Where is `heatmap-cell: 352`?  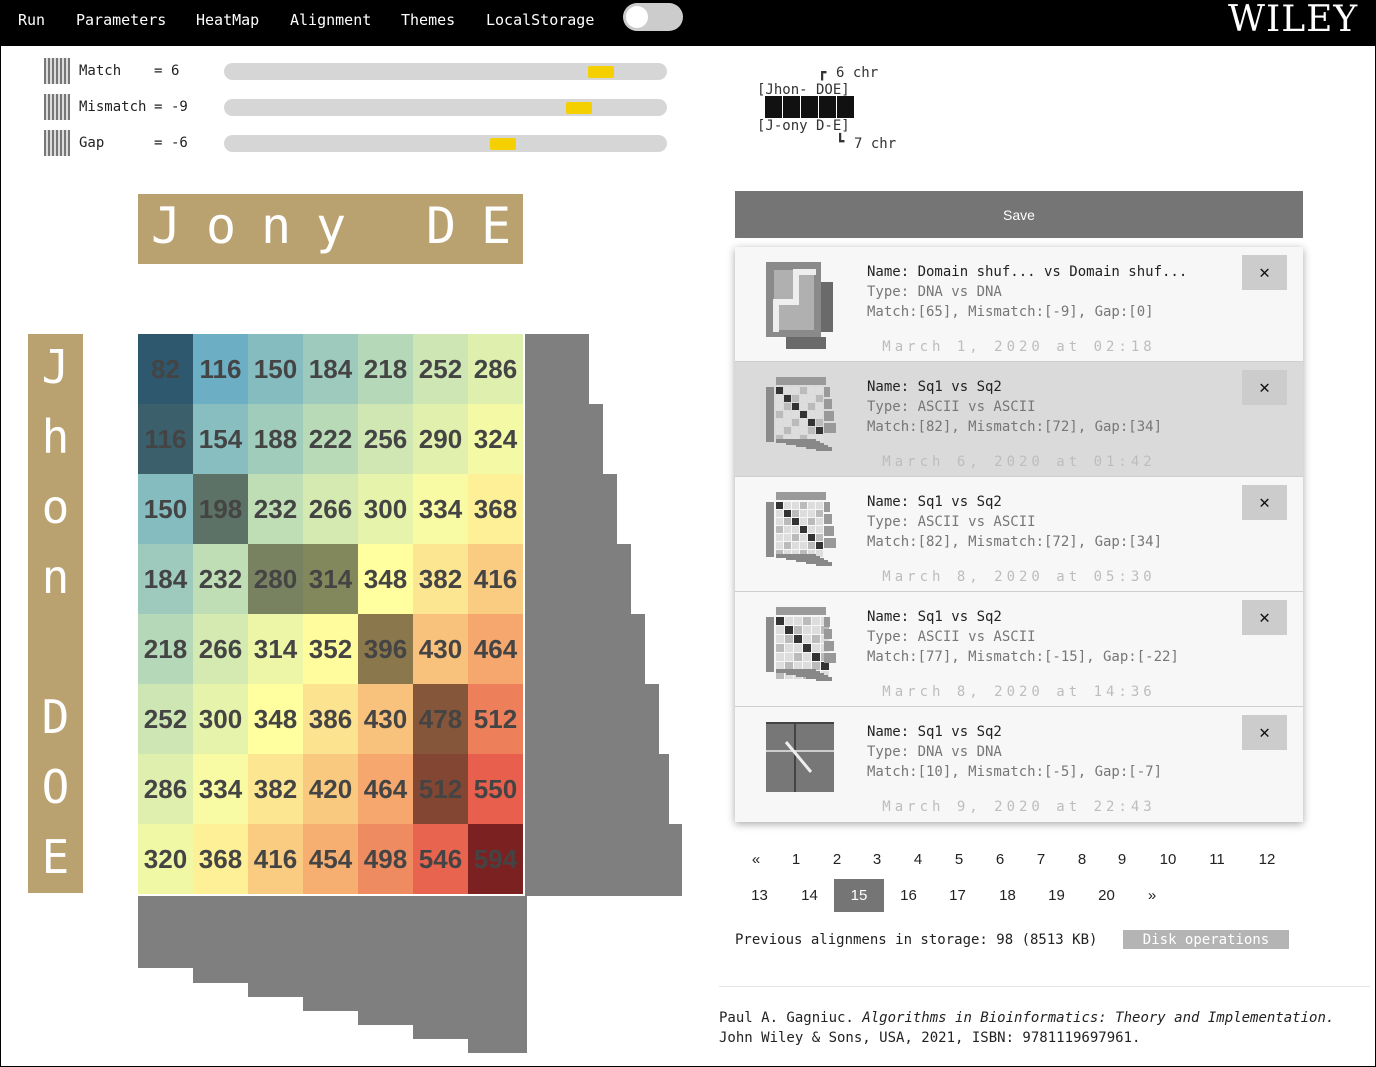
heatmap-cell: 352 is located at coordinates (330, 649).